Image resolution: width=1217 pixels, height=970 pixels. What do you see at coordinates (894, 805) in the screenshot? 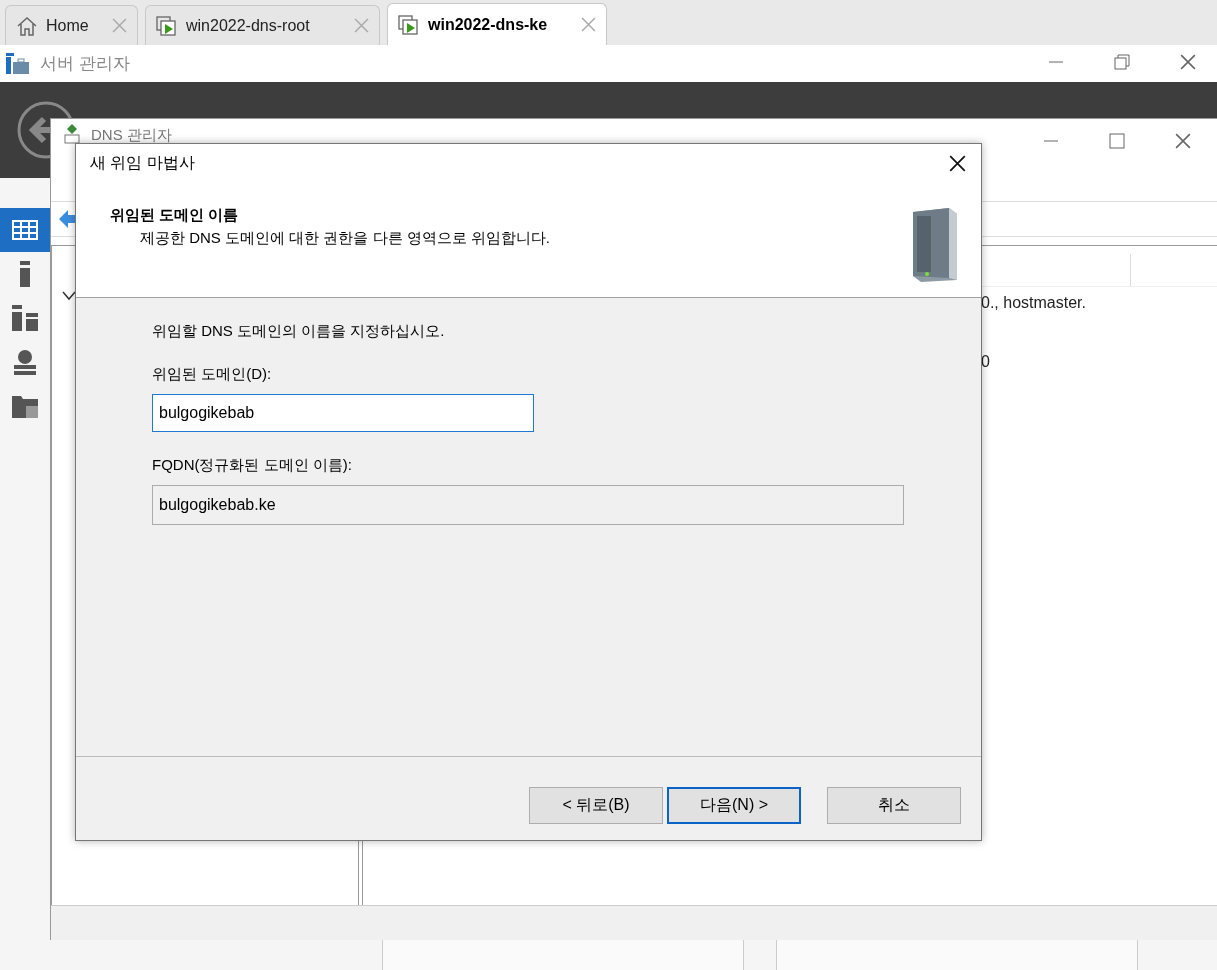
I see `wizard-button: 취소` at bounding box center [894, 805].